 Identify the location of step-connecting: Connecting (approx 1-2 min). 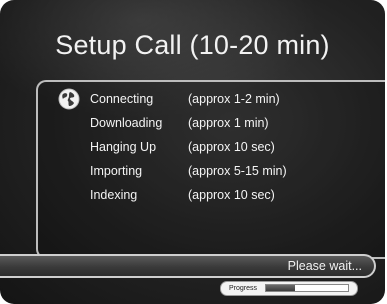
(206, 101).